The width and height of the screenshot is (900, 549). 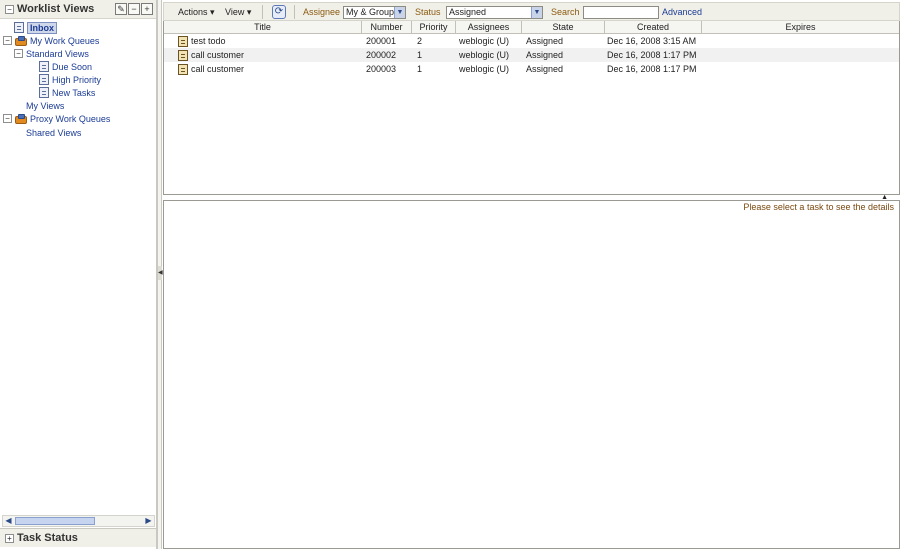 I want to click on cell-priority: 2, so click(x=420, y=41).